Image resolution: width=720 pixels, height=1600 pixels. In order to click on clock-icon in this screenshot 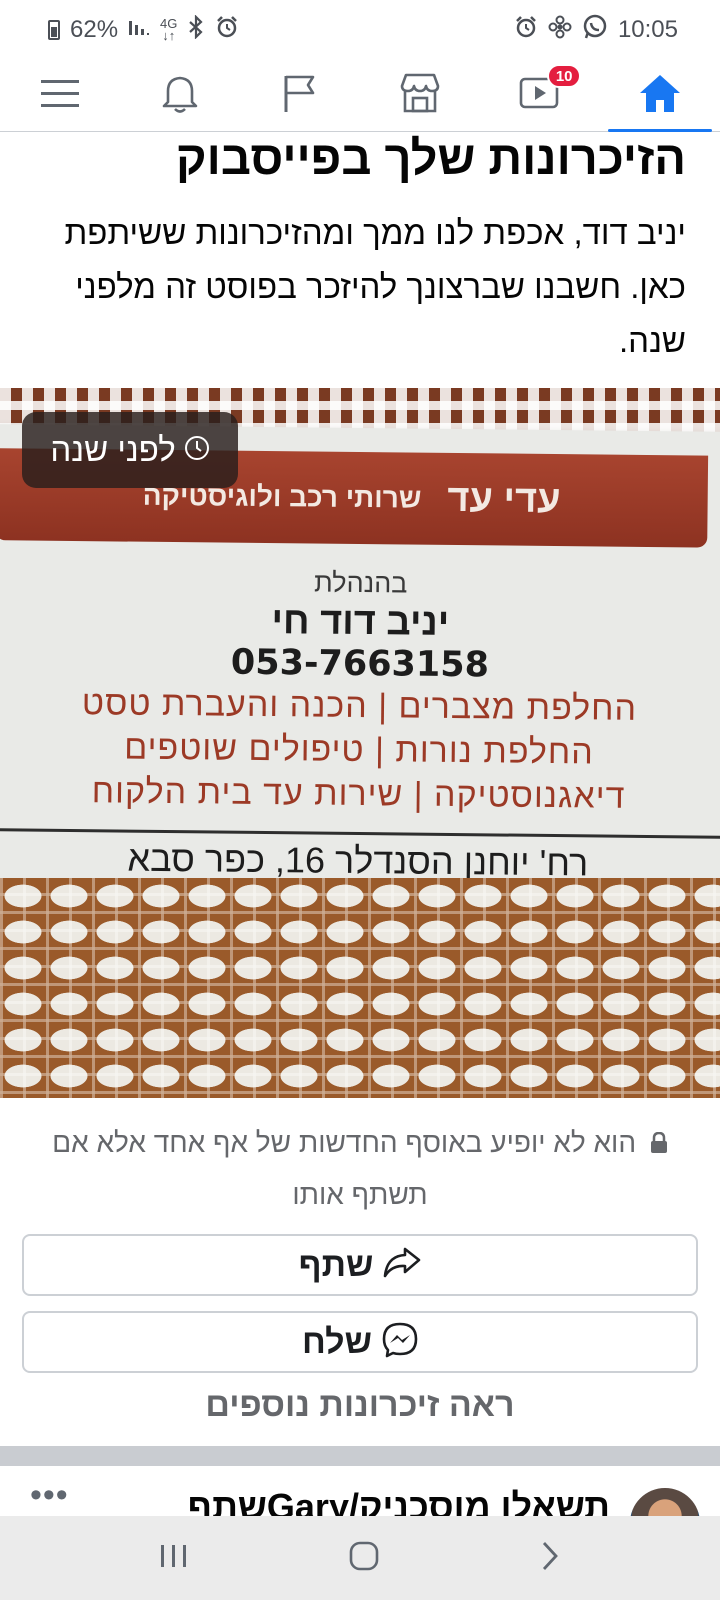, I will do `click(197, 450)`.